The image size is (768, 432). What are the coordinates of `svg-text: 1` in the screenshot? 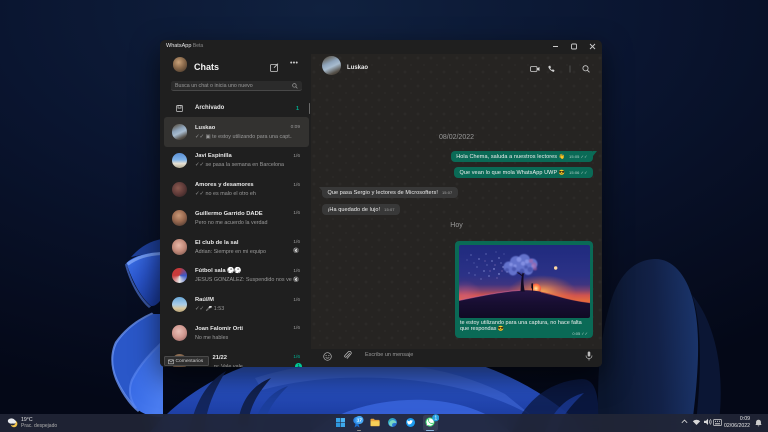 It's located at (435, 419).